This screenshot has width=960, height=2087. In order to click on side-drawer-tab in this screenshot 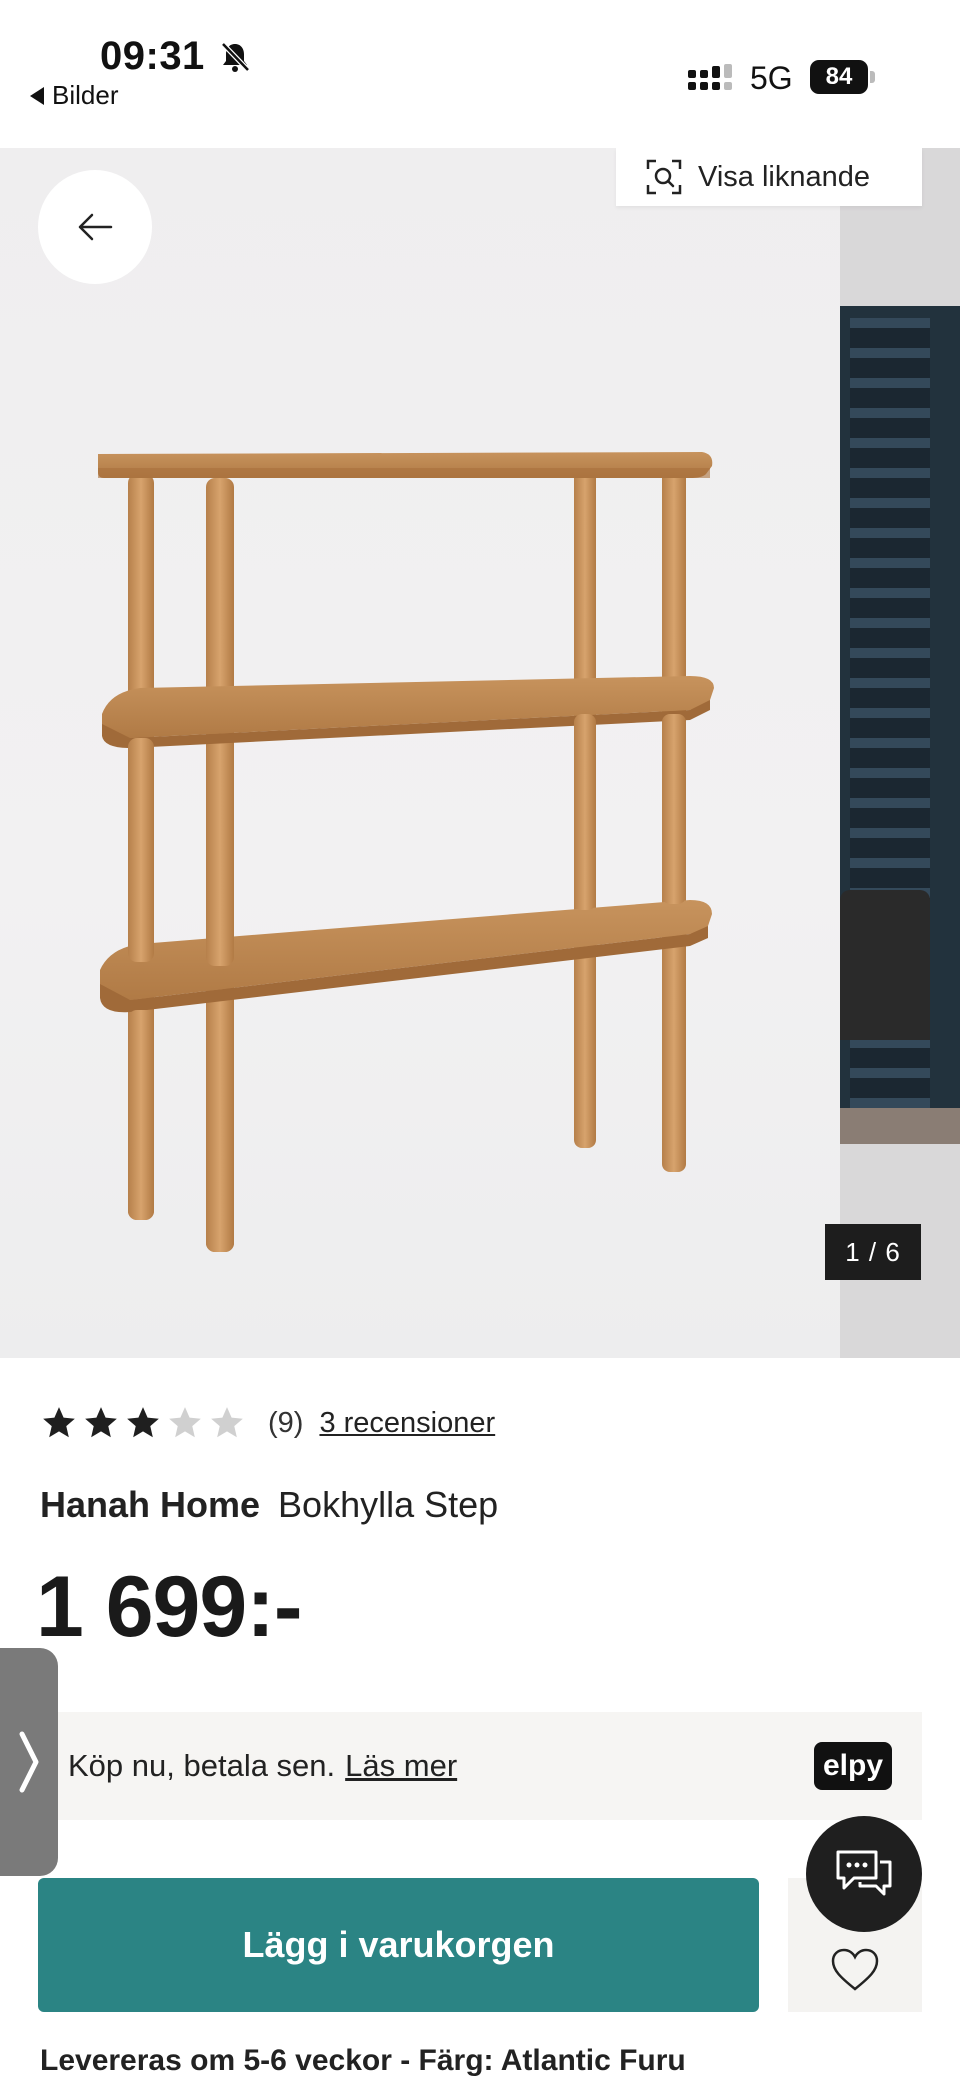, I will do `click(29, 1762)`.